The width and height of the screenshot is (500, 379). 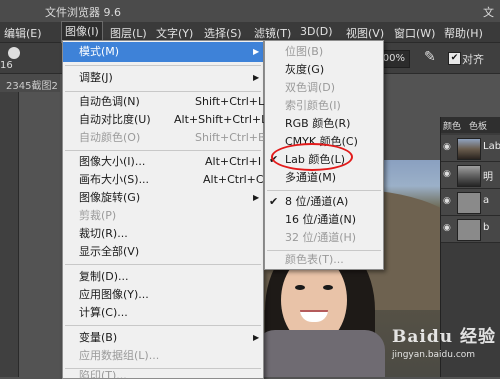 What do you see at coordinates (318, 123) in the screenshot?
I see `menu-item-label: RGB 颜色(R)` at bounding box center [318, 123].